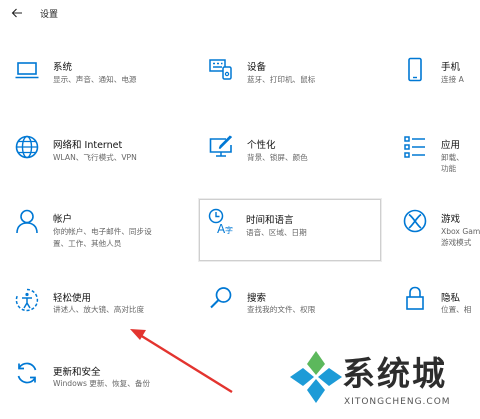 This screenshot has width=480, height=419. Describe the element at coordinates (415, 147) in the screenshot. I see `apps-list-icon` at that location.